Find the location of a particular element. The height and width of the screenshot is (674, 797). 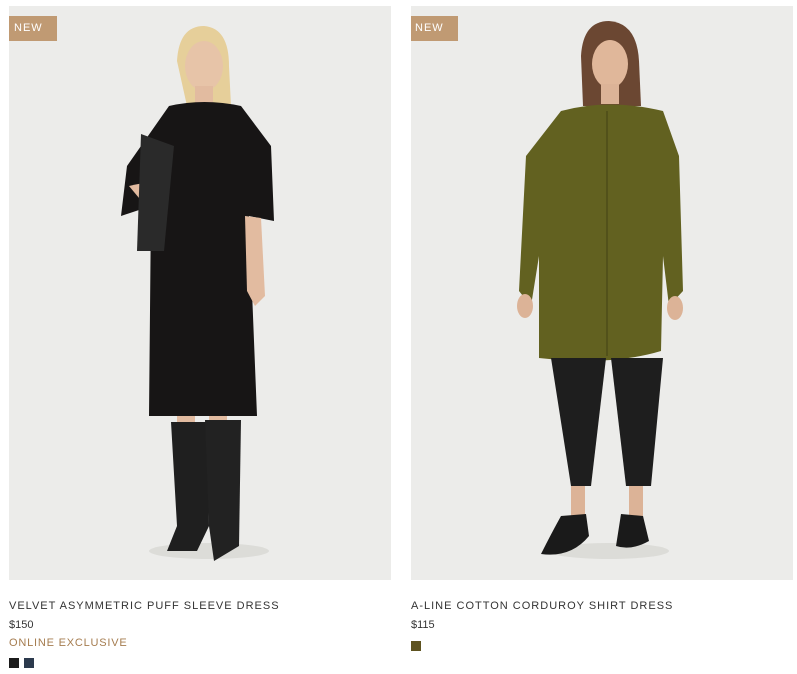

color-swatch-black is located at coordinates (14, 663).